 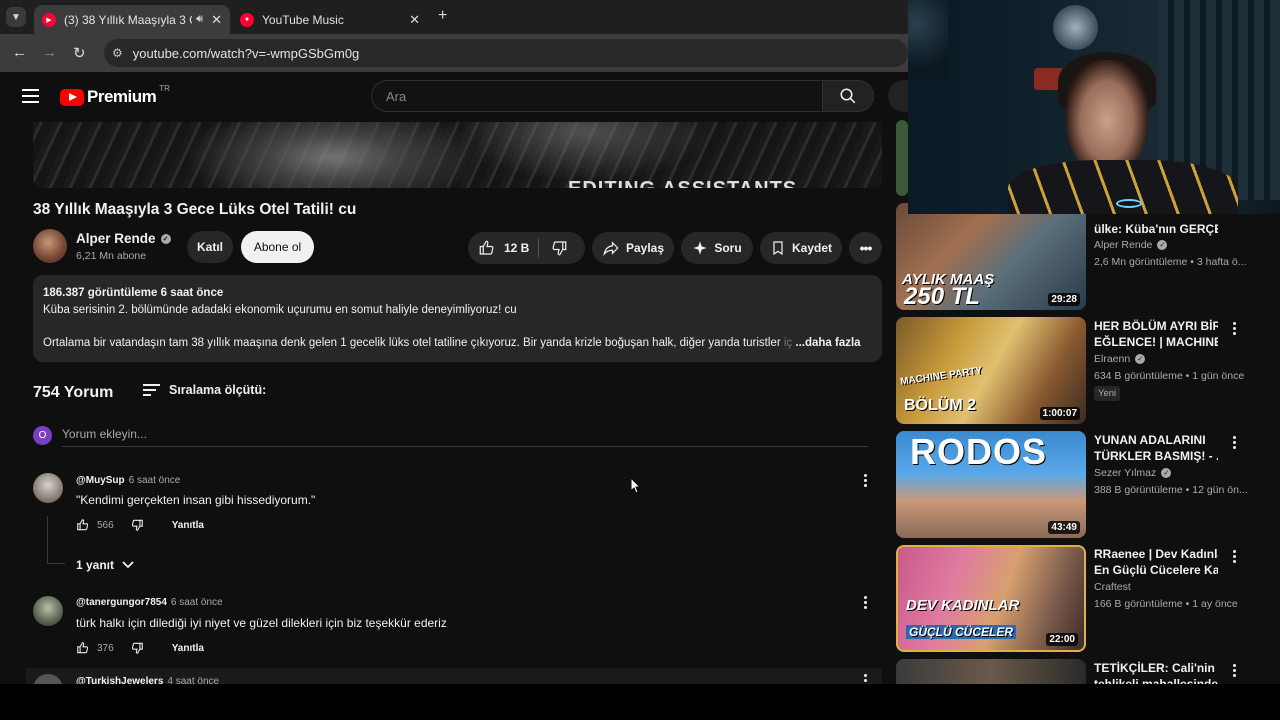 What do you see at coordinates (330, 19) in the screenshot?
I see `browser-tab: ● YouTube Music ✕` at bounding box center [330, 19].